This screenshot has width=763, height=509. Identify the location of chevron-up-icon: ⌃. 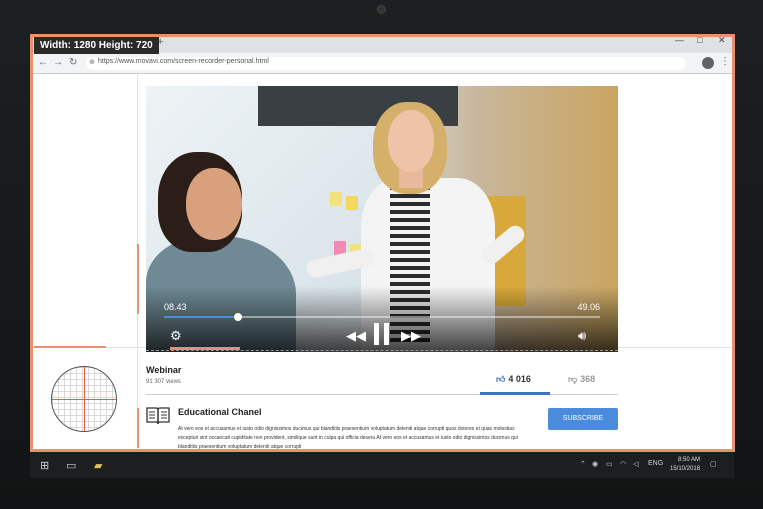
(583, 464).